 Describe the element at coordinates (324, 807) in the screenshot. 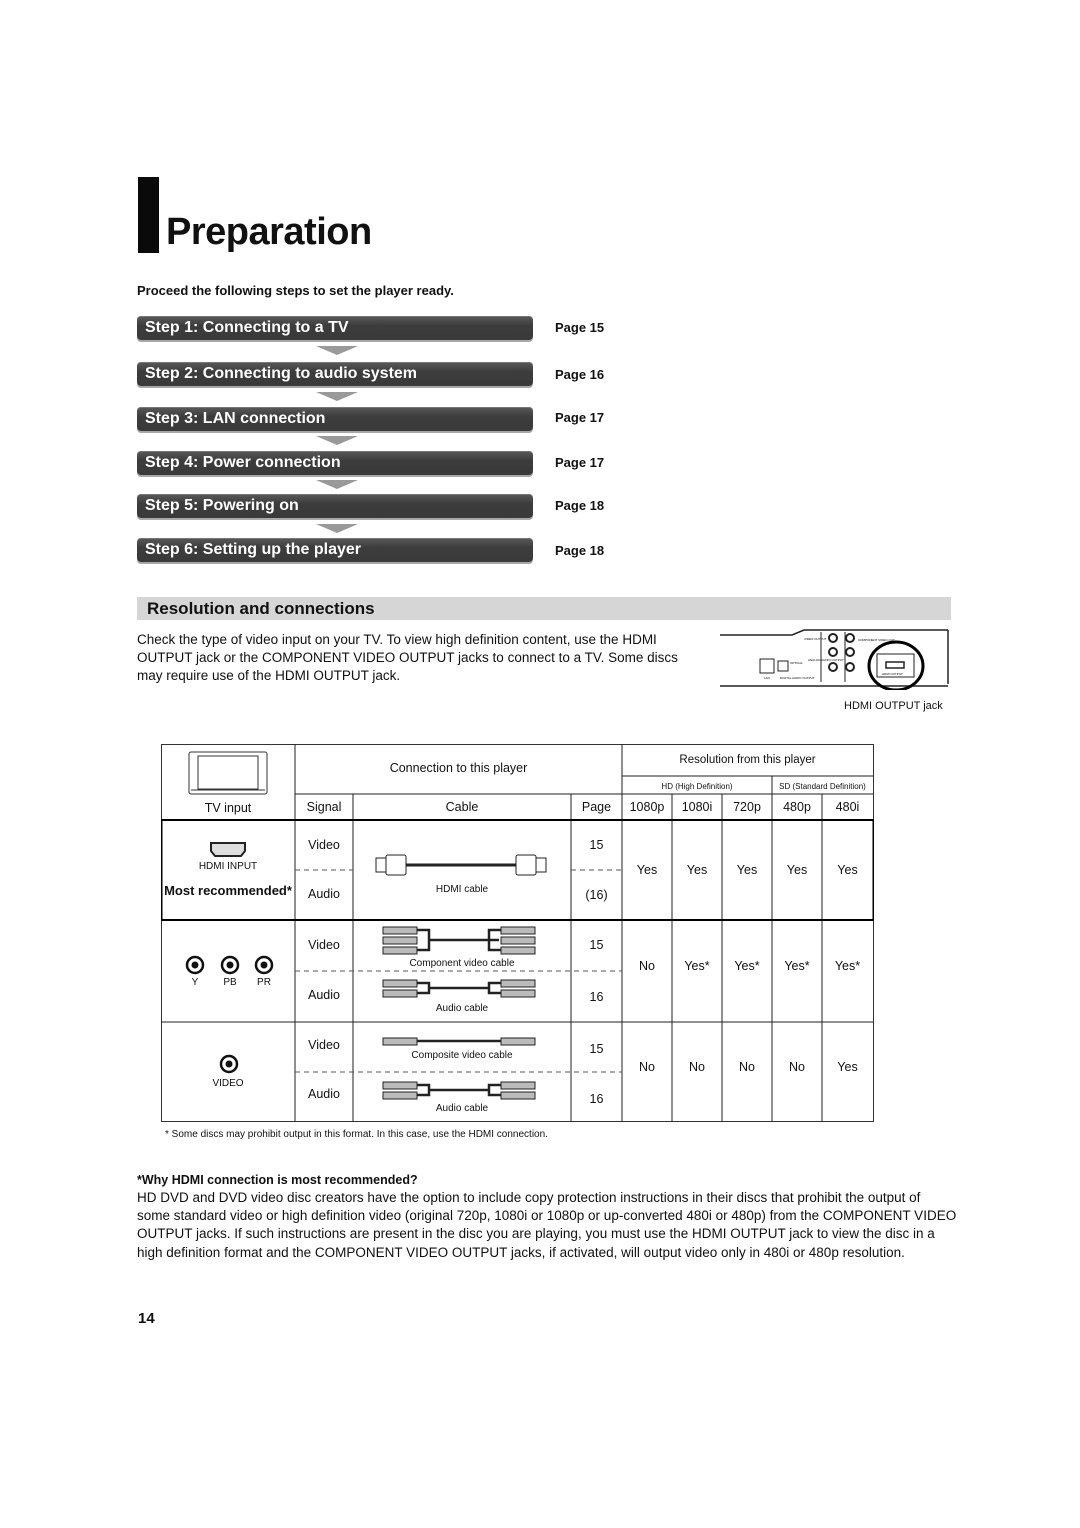

I see `header-signal: Signal` at that location.